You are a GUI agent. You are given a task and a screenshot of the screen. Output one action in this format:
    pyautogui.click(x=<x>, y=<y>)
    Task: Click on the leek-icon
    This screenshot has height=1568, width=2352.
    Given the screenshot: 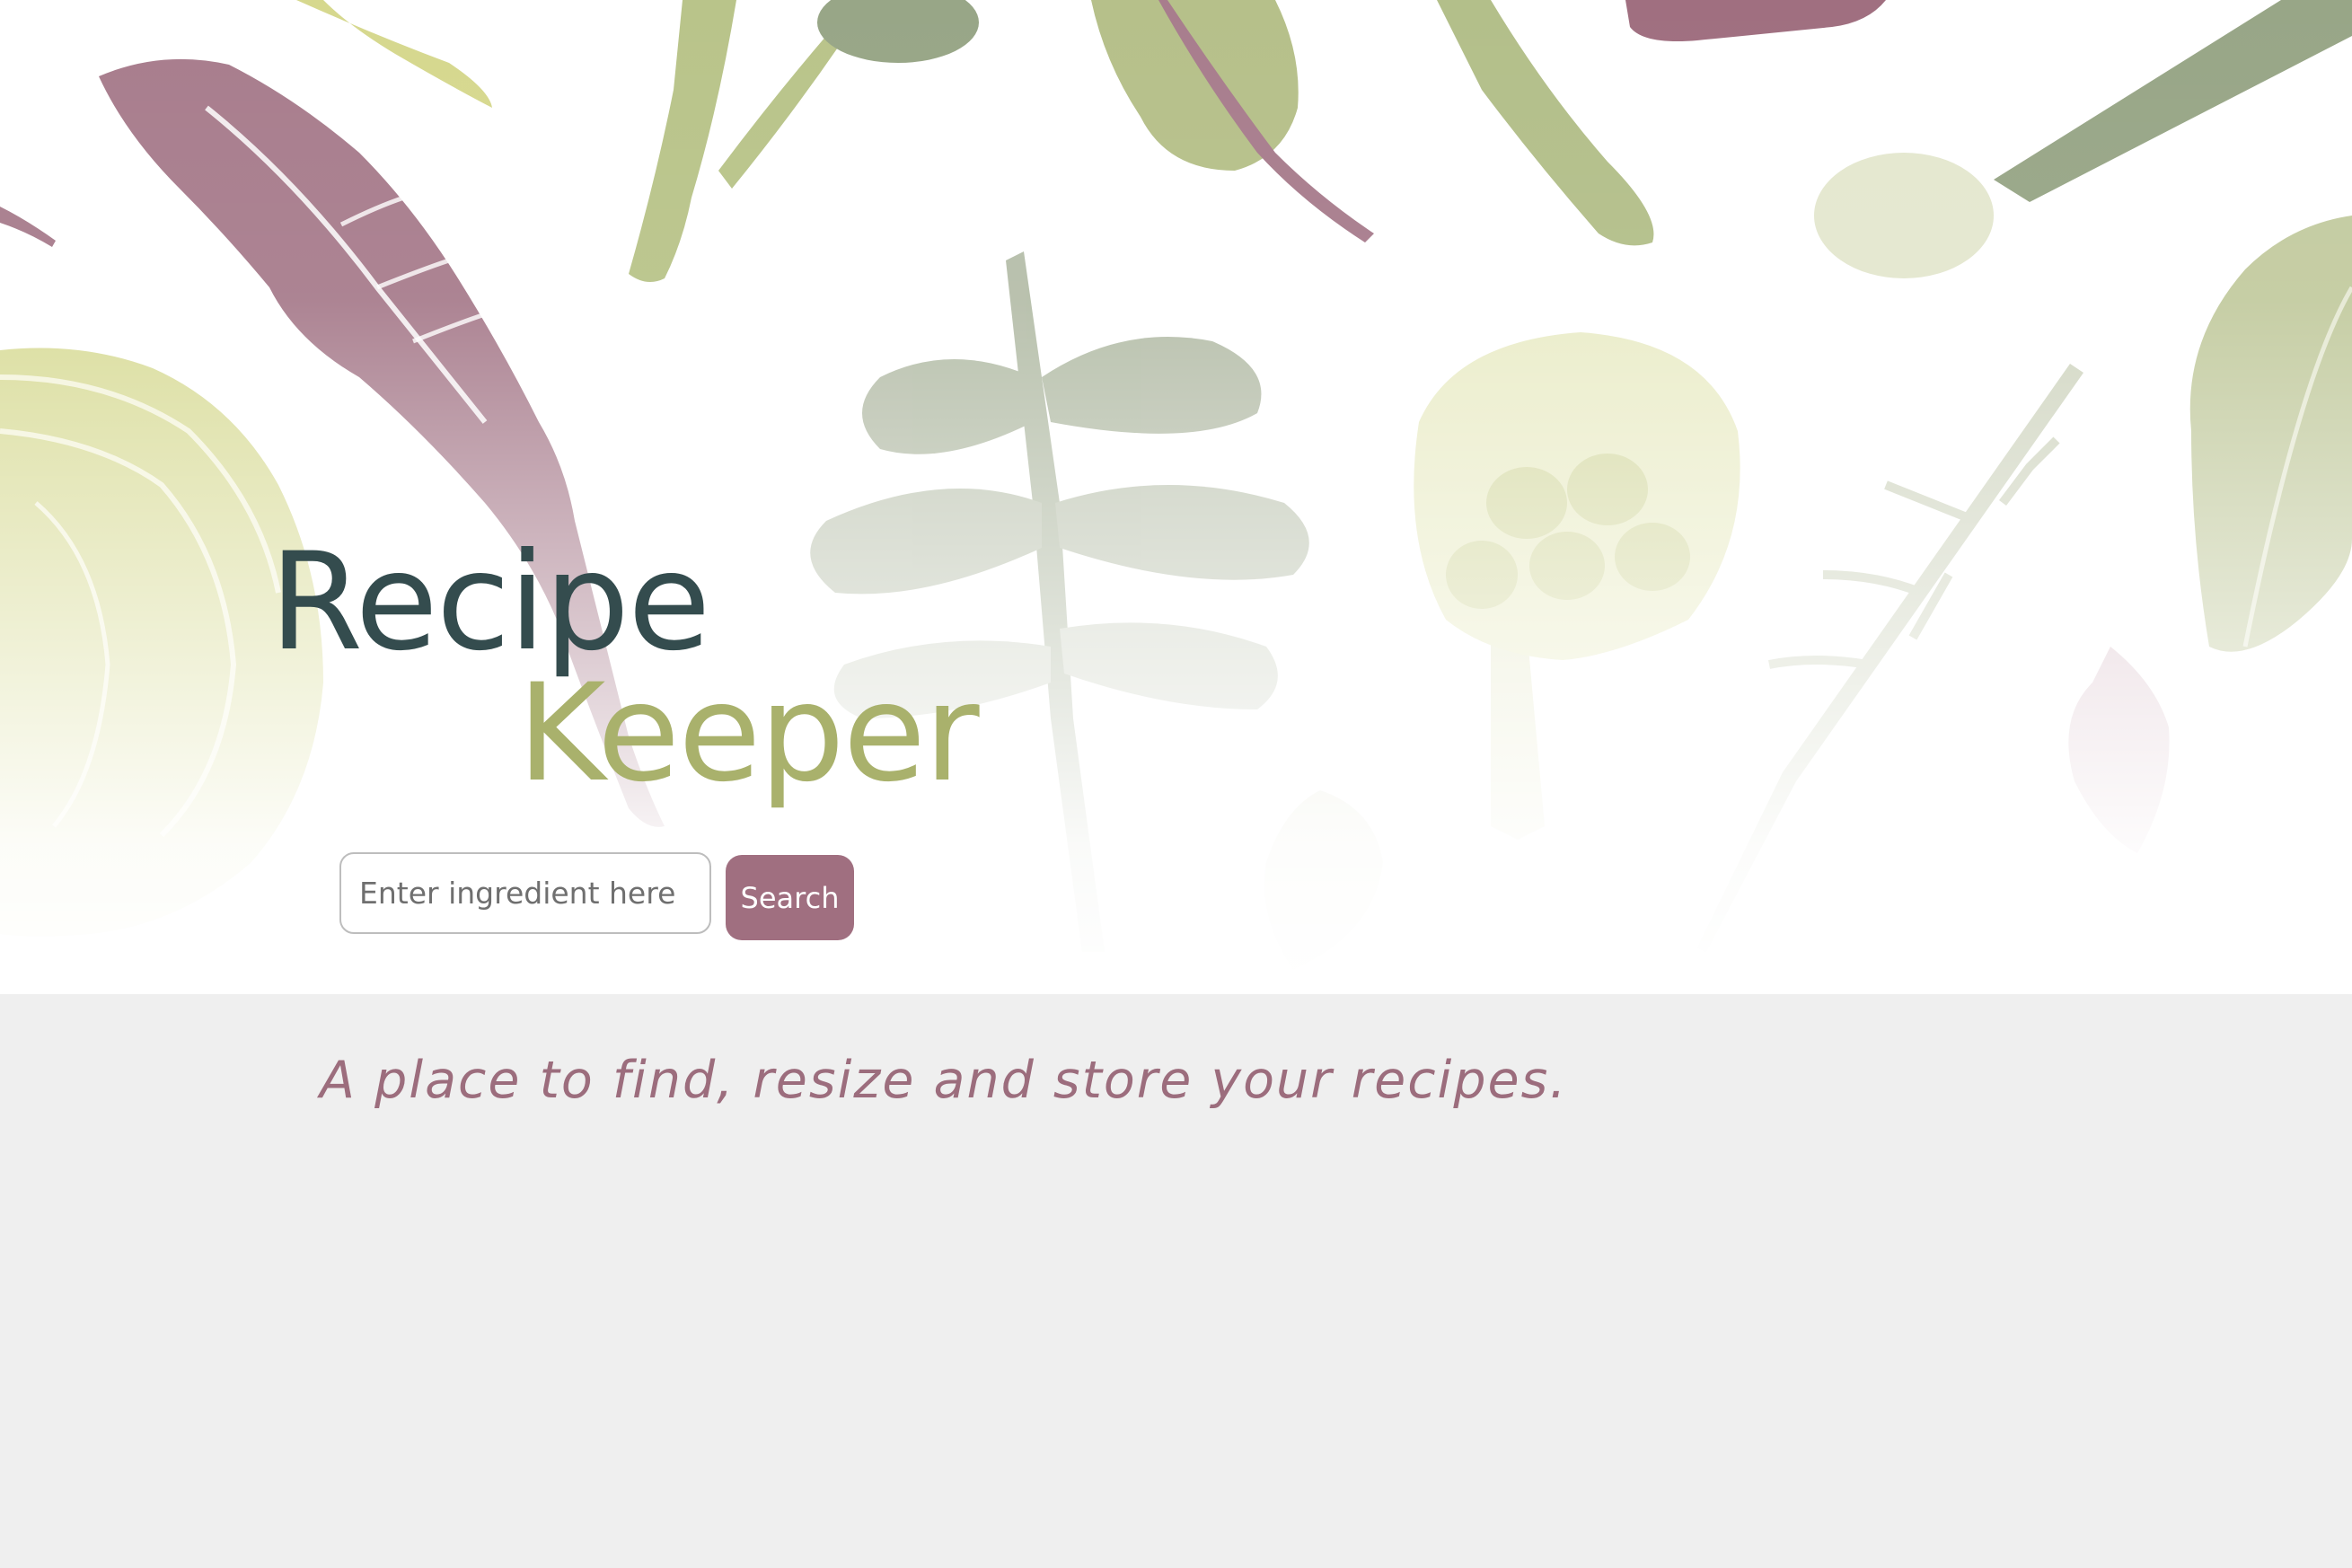 What is the action you would take?
    pyautogui.click(x=2083, y=139)
    